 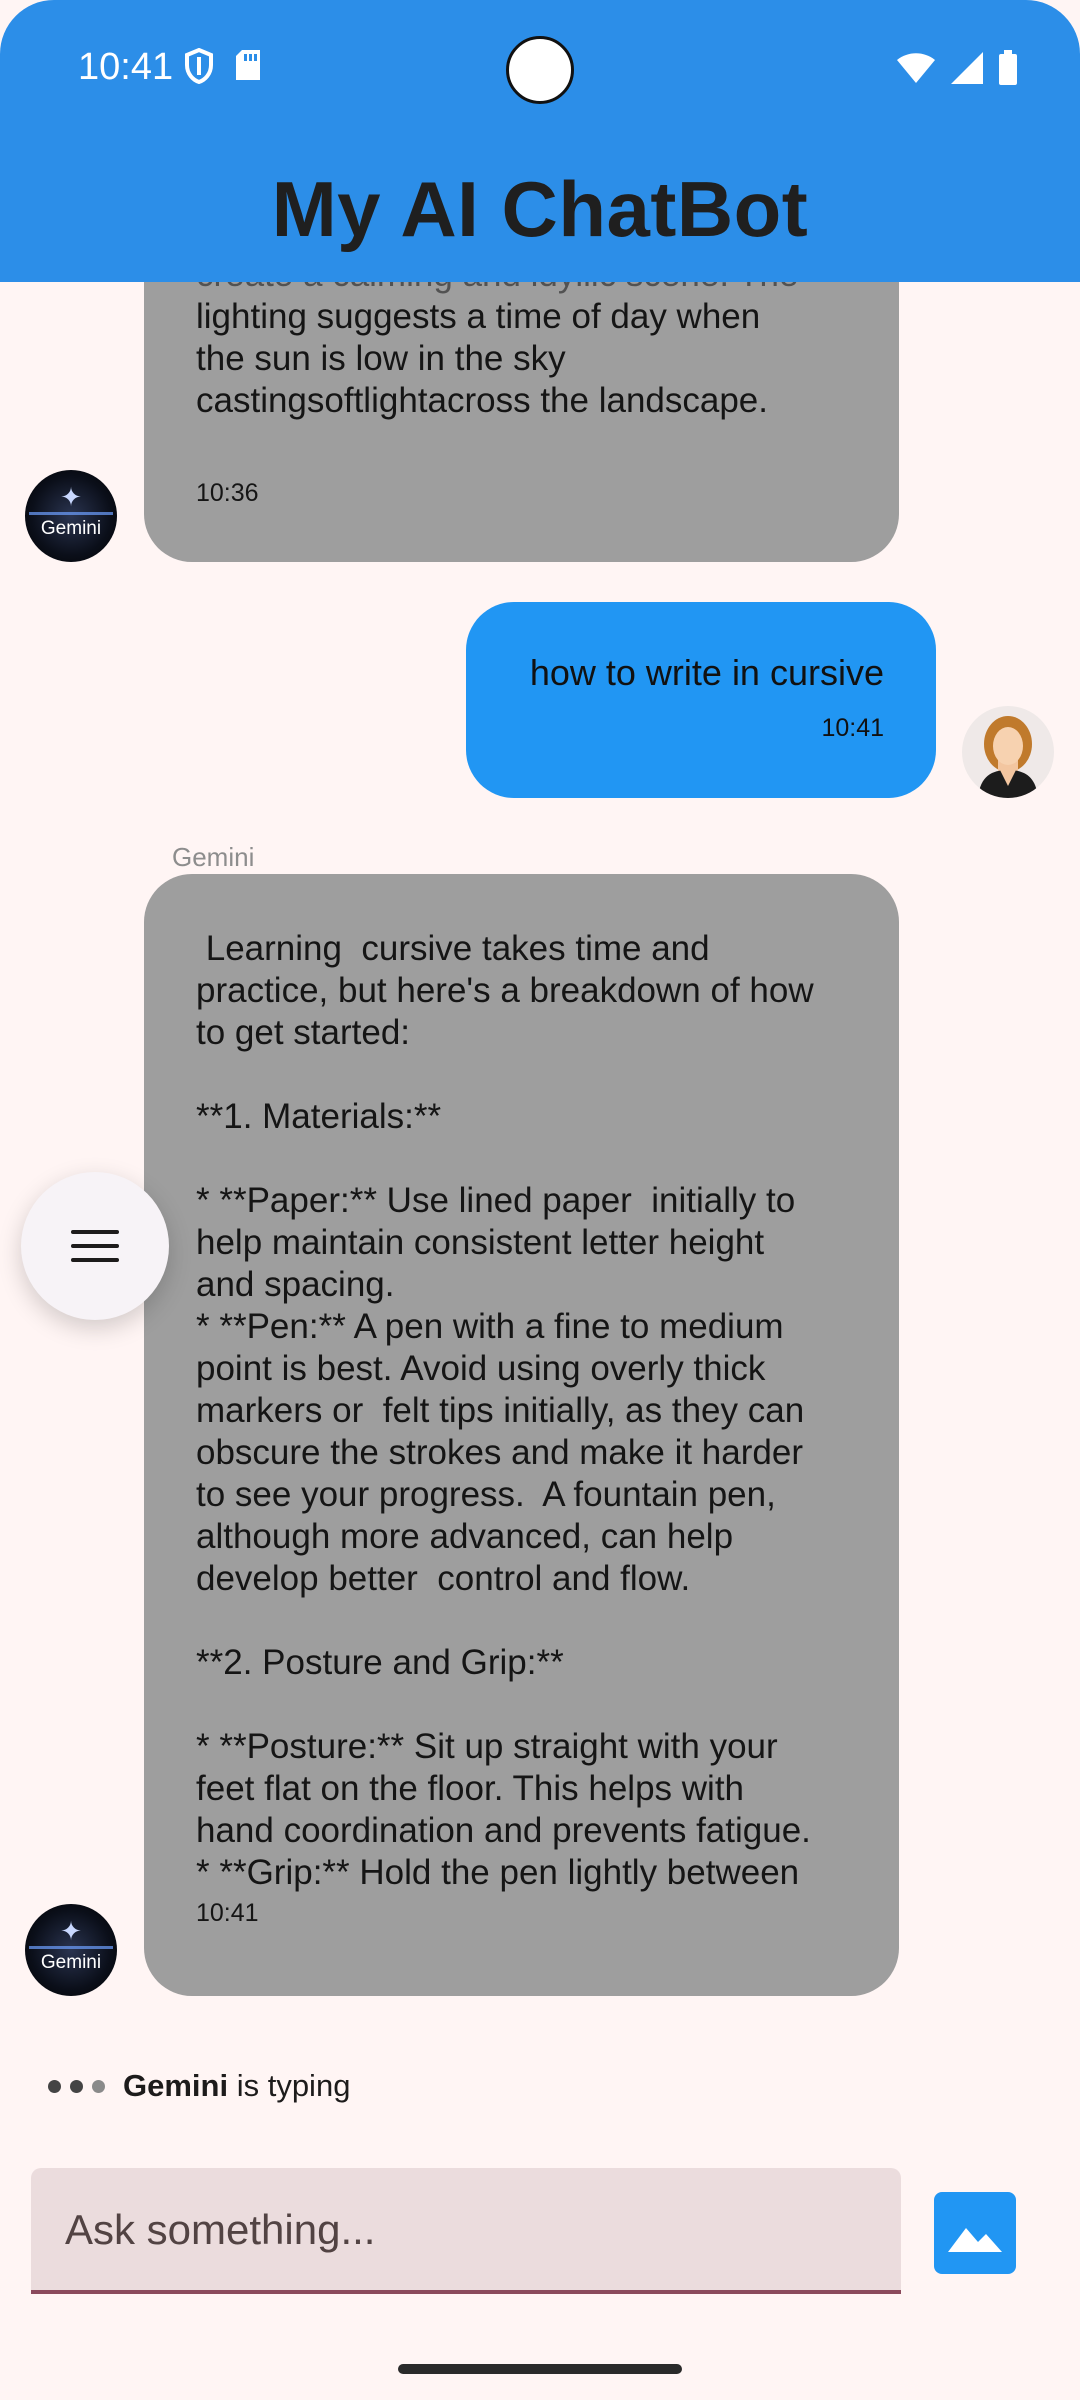 I want to click on user-avatar, so click(x=1008, y=752).